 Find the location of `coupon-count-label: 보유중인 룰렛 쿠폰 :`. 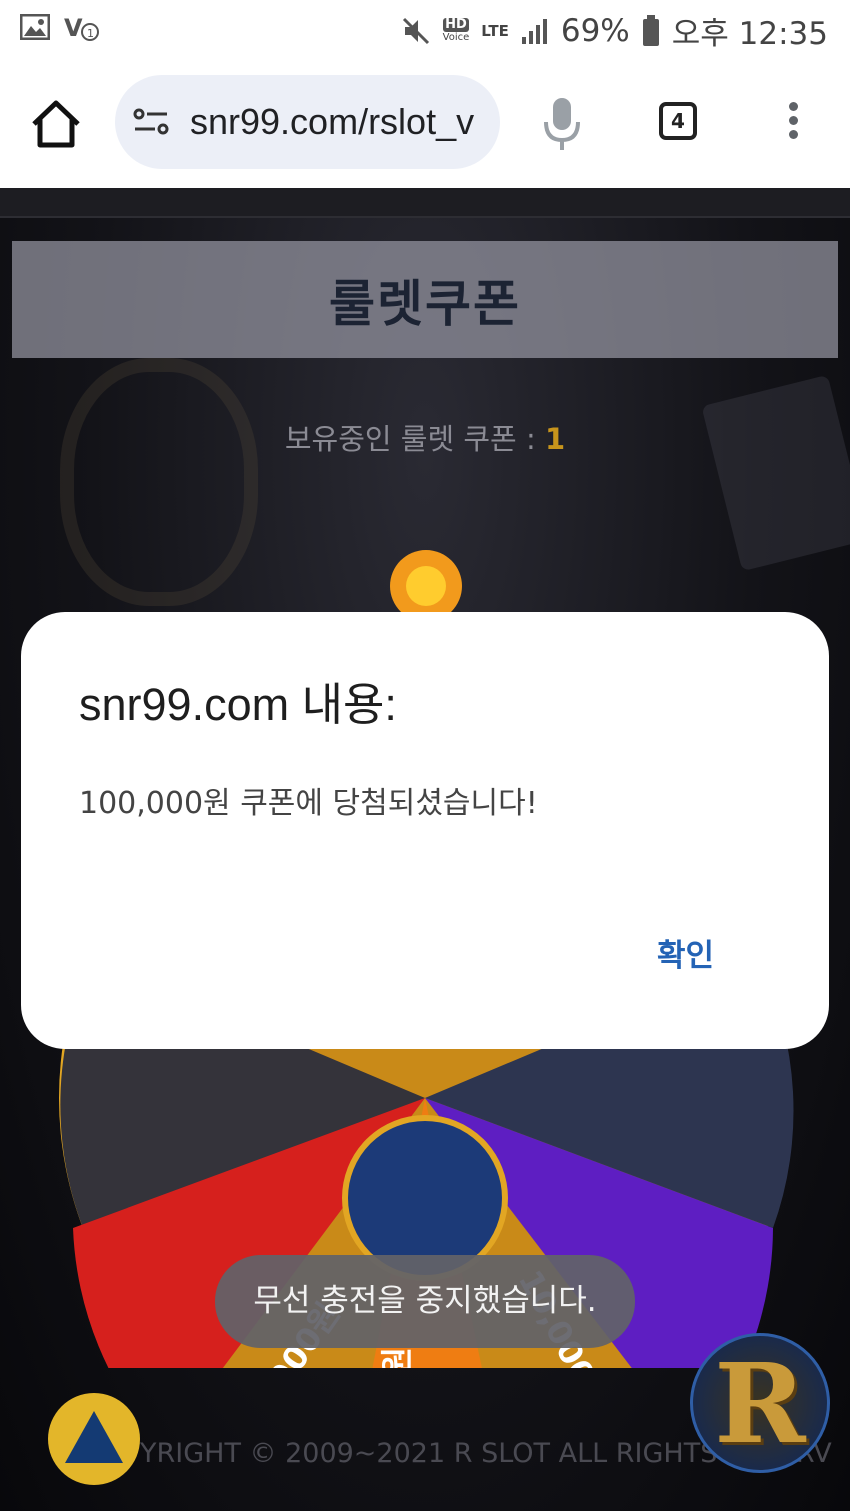

coupon-count-label: 보유중인 룰렛 쿠폰 : is located at coordinates (414, 439).